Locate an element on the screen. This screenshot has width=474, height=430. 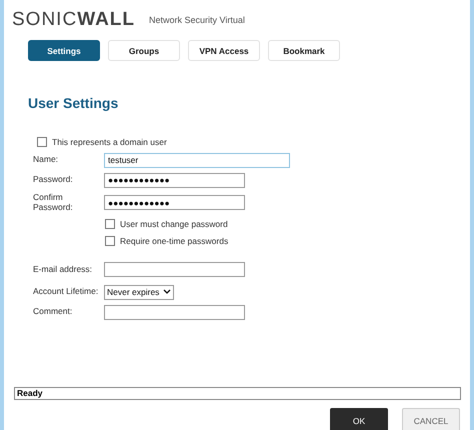
field-label: Confirm Password: is located at coordinates (53, 202).